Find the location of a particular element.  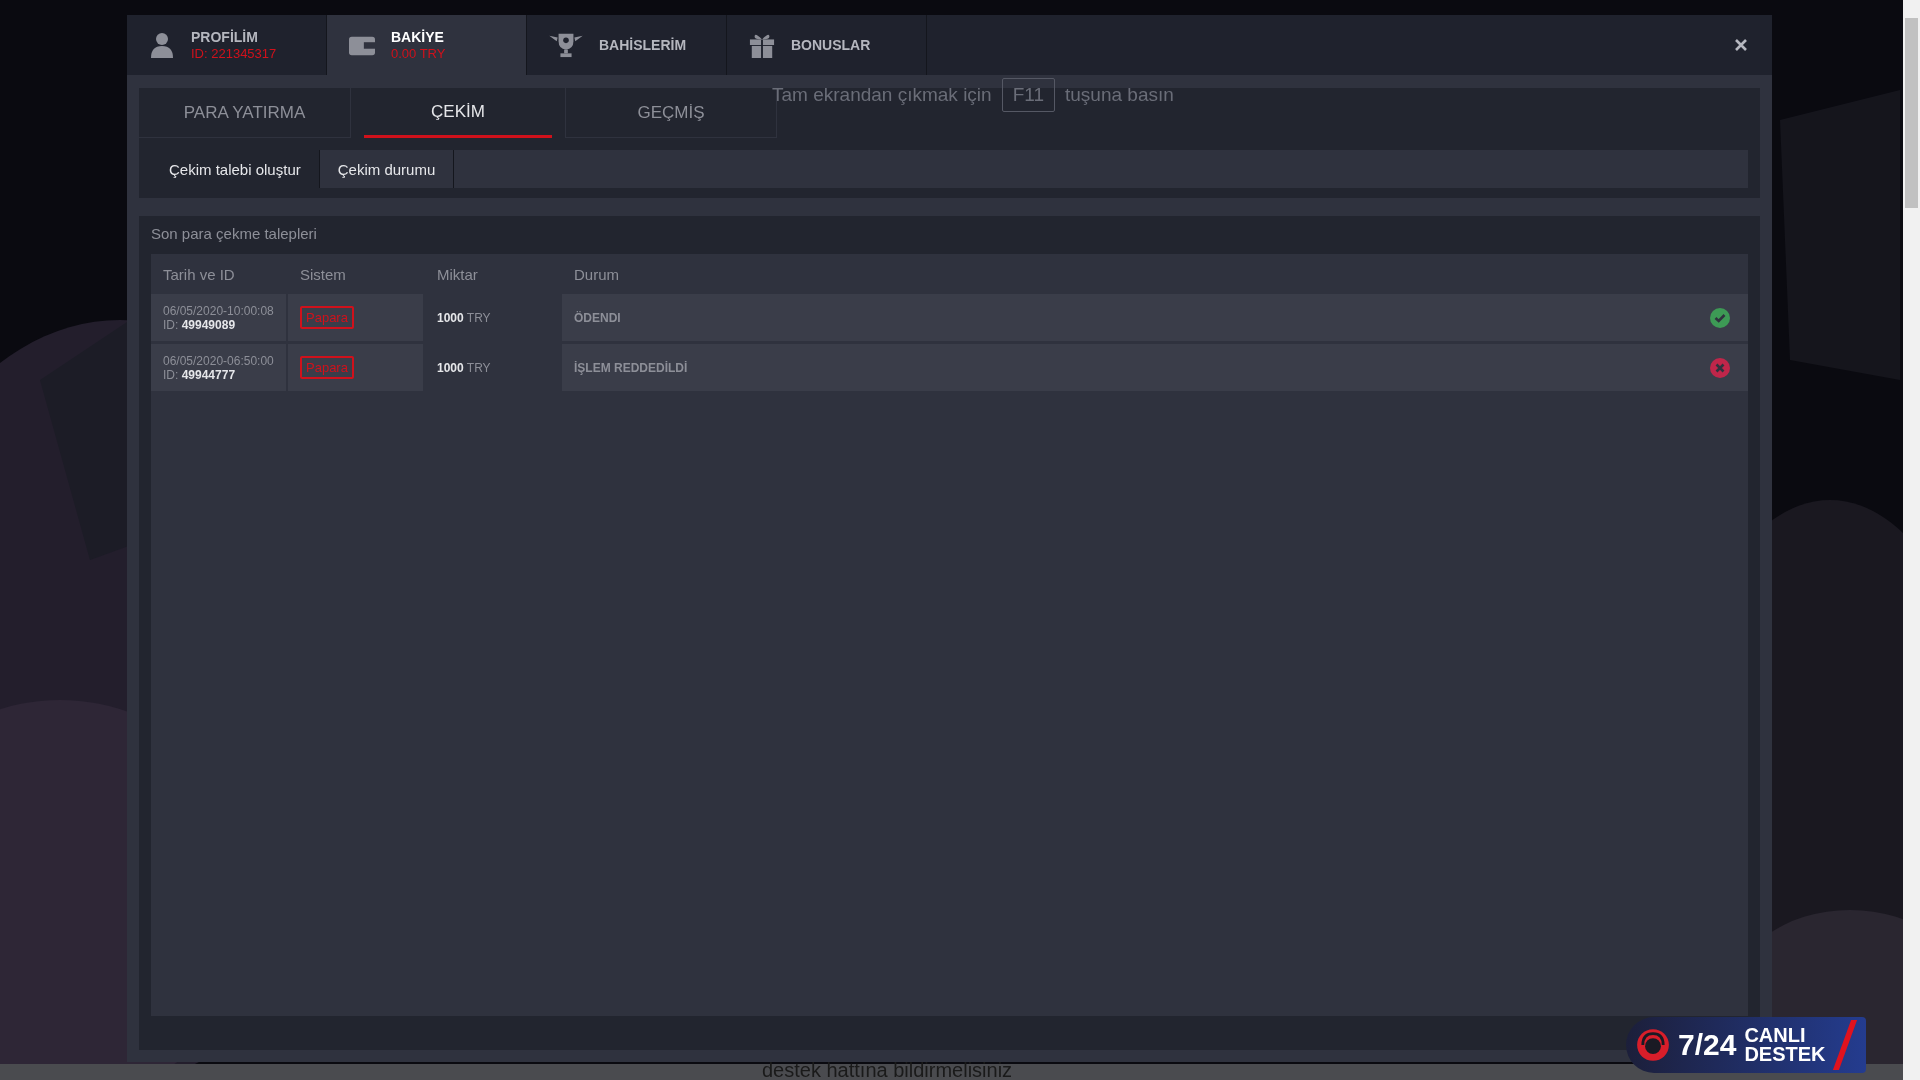

header-tab: BAHİSLERİM is located at coordinates (627, 45).